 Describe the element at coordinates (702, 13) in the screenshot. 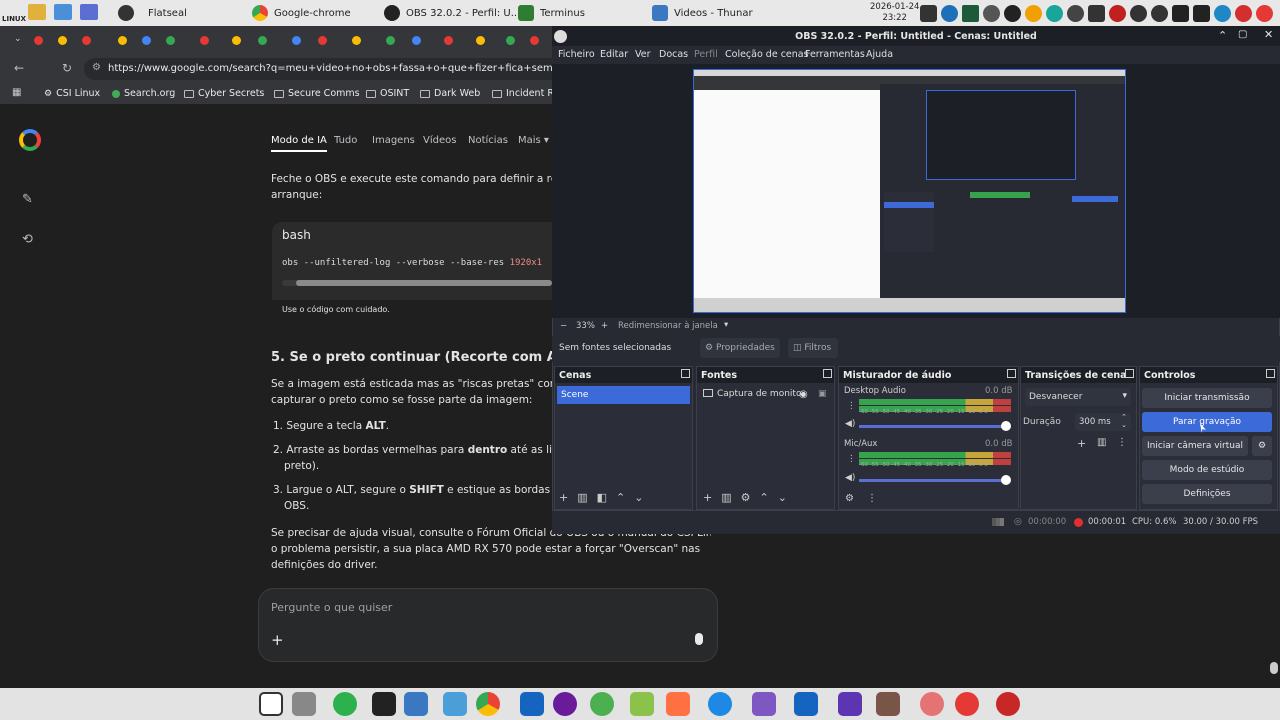

I see `task-thunar: Videos - Thunar` at that location.